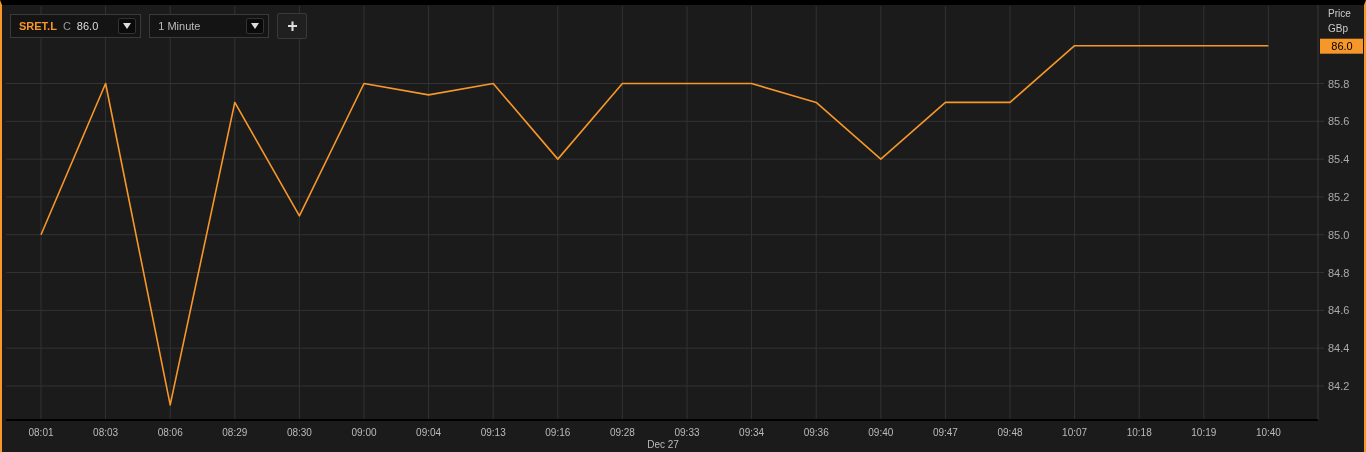 The width and height of the screenshot is (1366, 452). I want to click on x-tick-label: 09:36, so click(816, 432).